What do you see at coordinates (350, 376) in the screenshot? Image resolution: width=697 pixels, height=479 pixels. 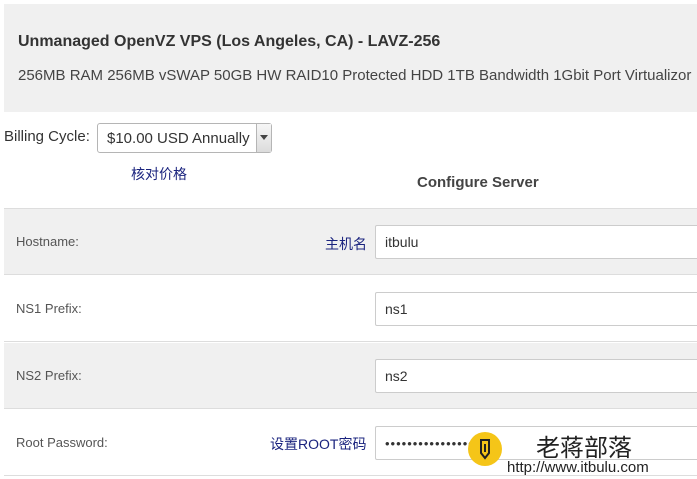 I see `ns2-row: NS2 Prefix: ns2` at bounding box center [350, 376].